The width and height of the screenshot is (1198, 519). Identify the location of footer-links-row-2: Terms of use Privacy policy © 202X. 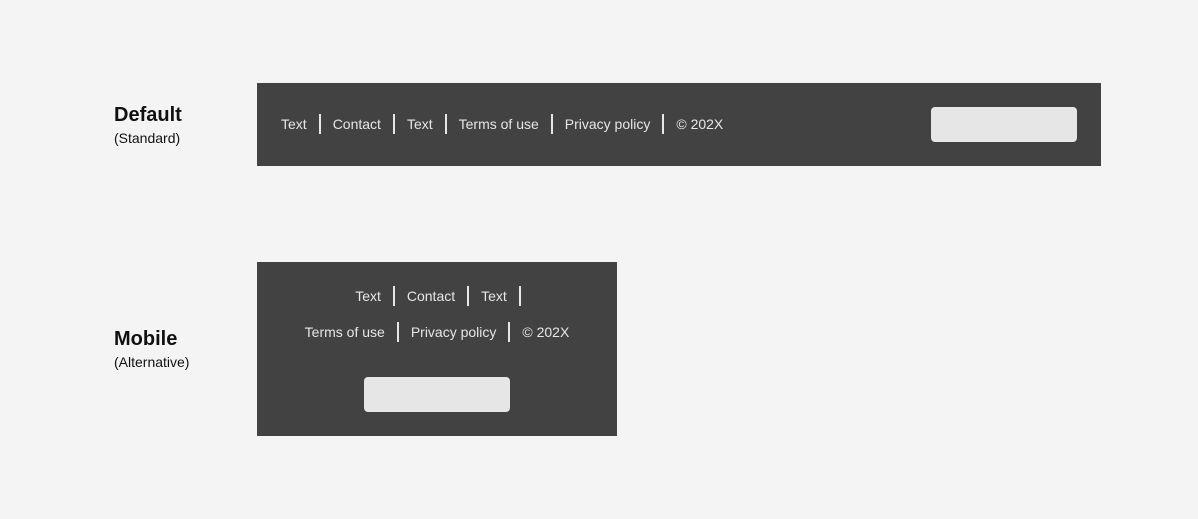
(437, 332).